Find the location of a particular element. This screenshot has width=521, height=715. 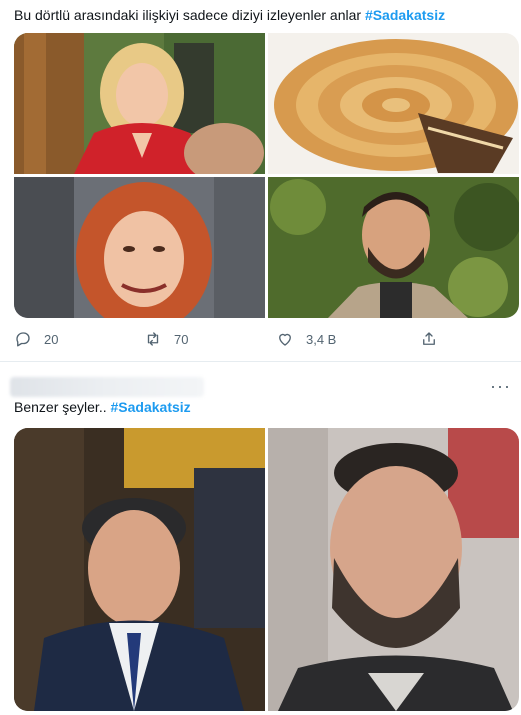

like-button: 3,4 B is located at coordinates (306, 339).